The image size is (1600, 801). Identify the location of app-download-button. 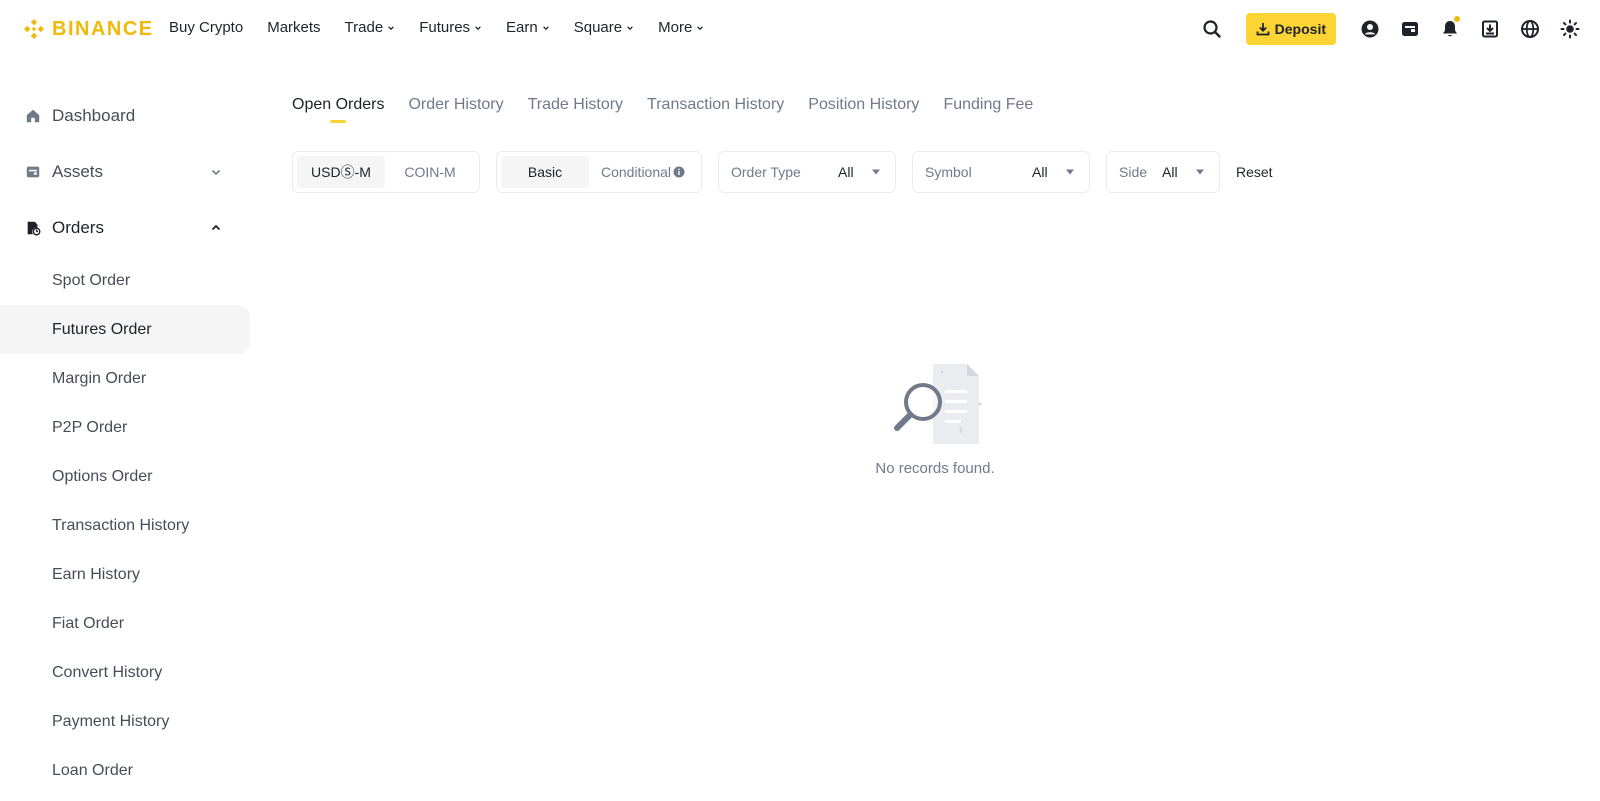
(1490, 29).